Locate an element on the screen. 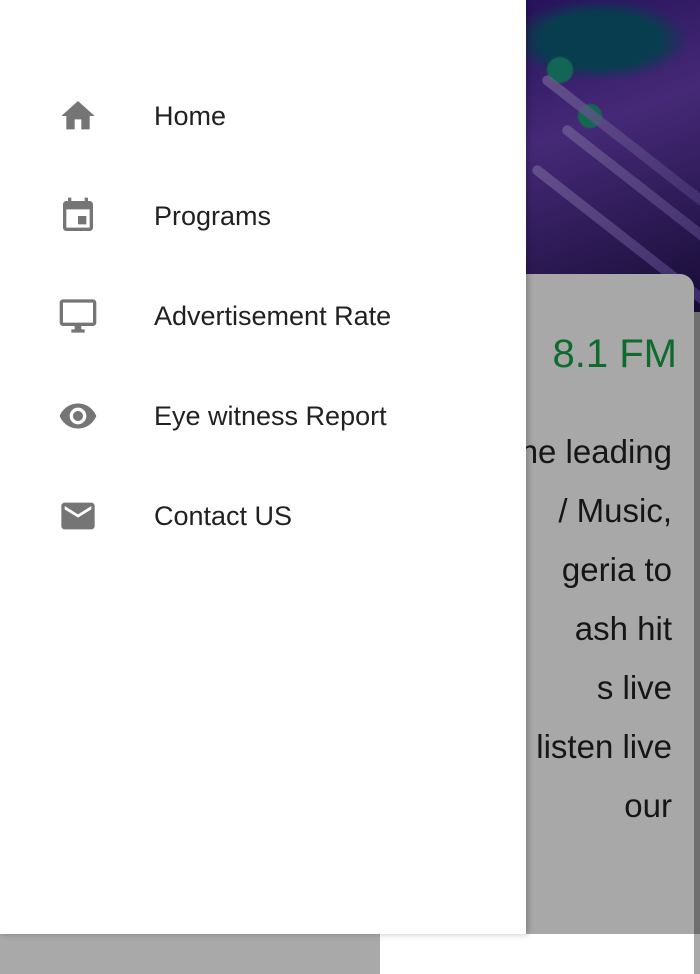  drawer-item-eye-witness-report: Eye witness Report is located at coordinates (263, 416).